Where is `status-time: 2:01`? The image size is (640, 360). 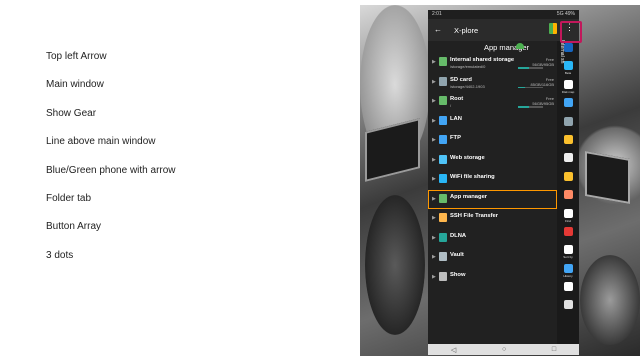 status-time: 2:01 is located at coordinates (437, 14).